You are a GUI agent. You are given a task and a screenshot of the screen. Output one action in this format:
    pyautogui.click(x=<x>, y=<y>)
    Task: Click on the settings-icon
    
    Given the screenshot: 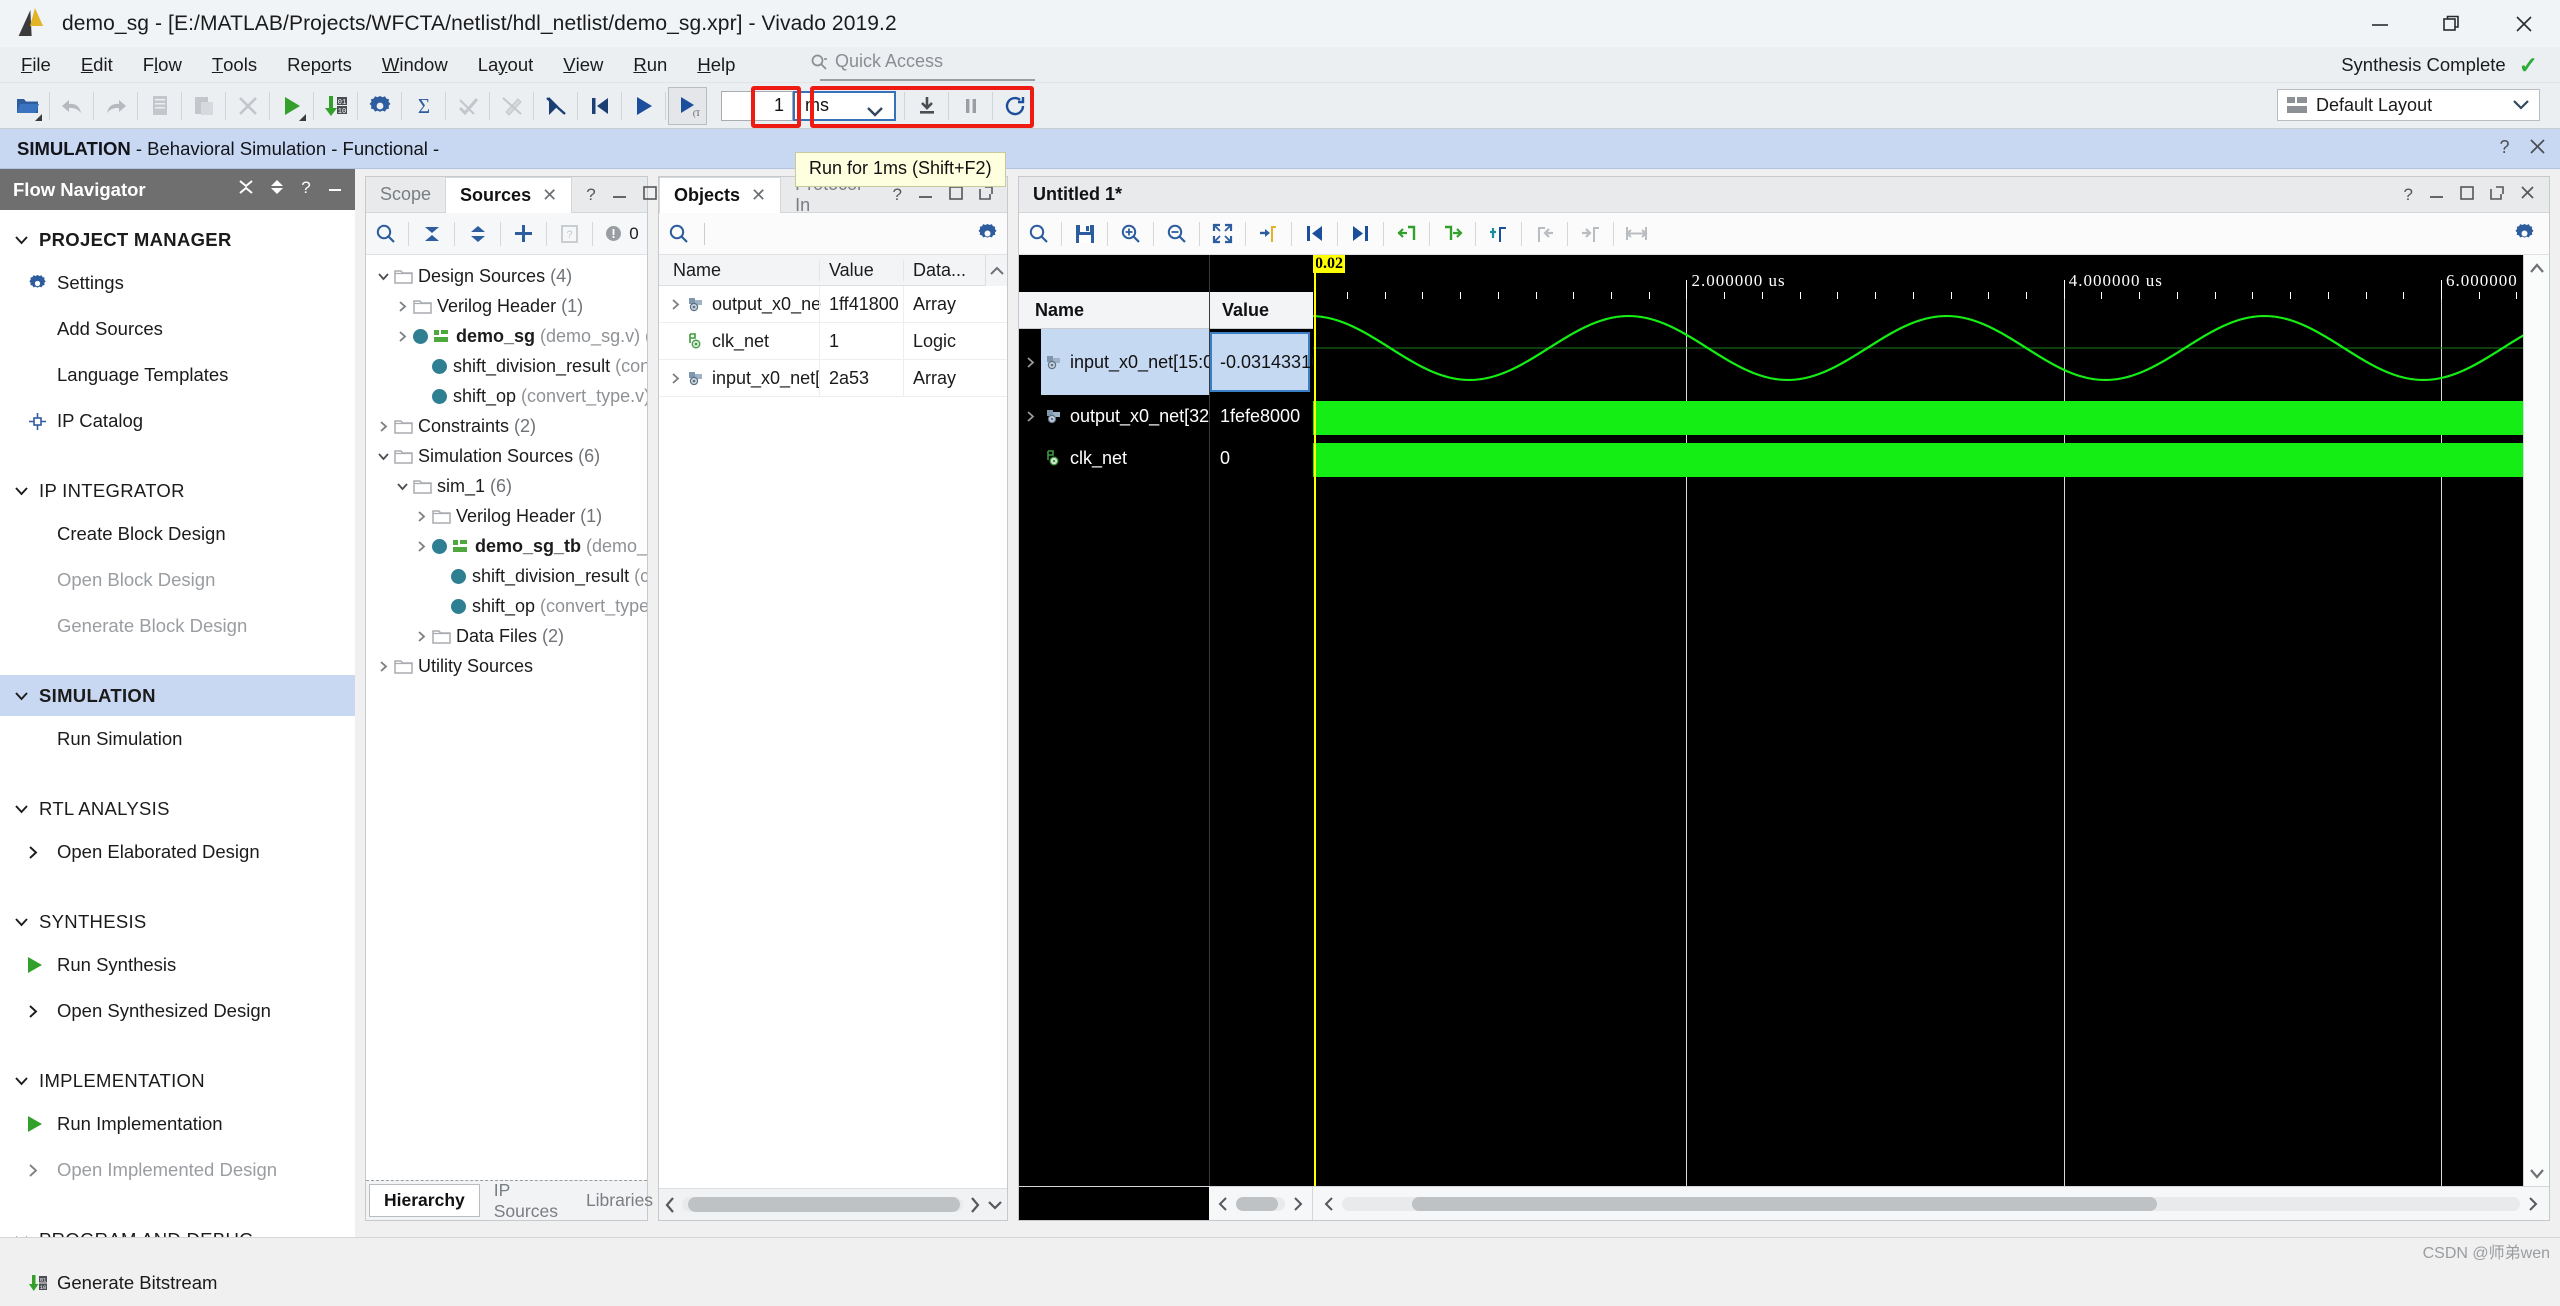 What is the action you would take?
    pyautogui.click(x=379, y=106)
    